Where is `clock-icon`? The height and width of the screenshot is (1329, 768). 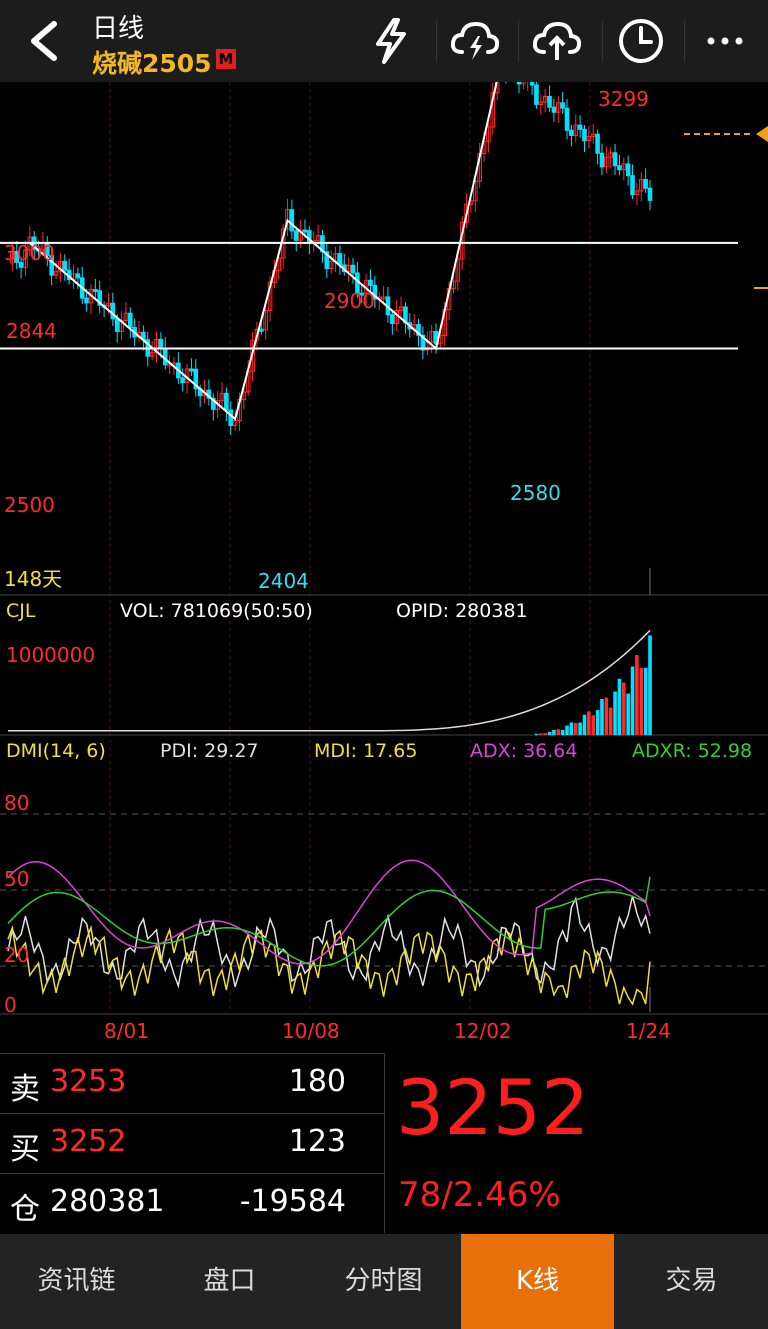 clock-icon is located at coordinates (641, 41).